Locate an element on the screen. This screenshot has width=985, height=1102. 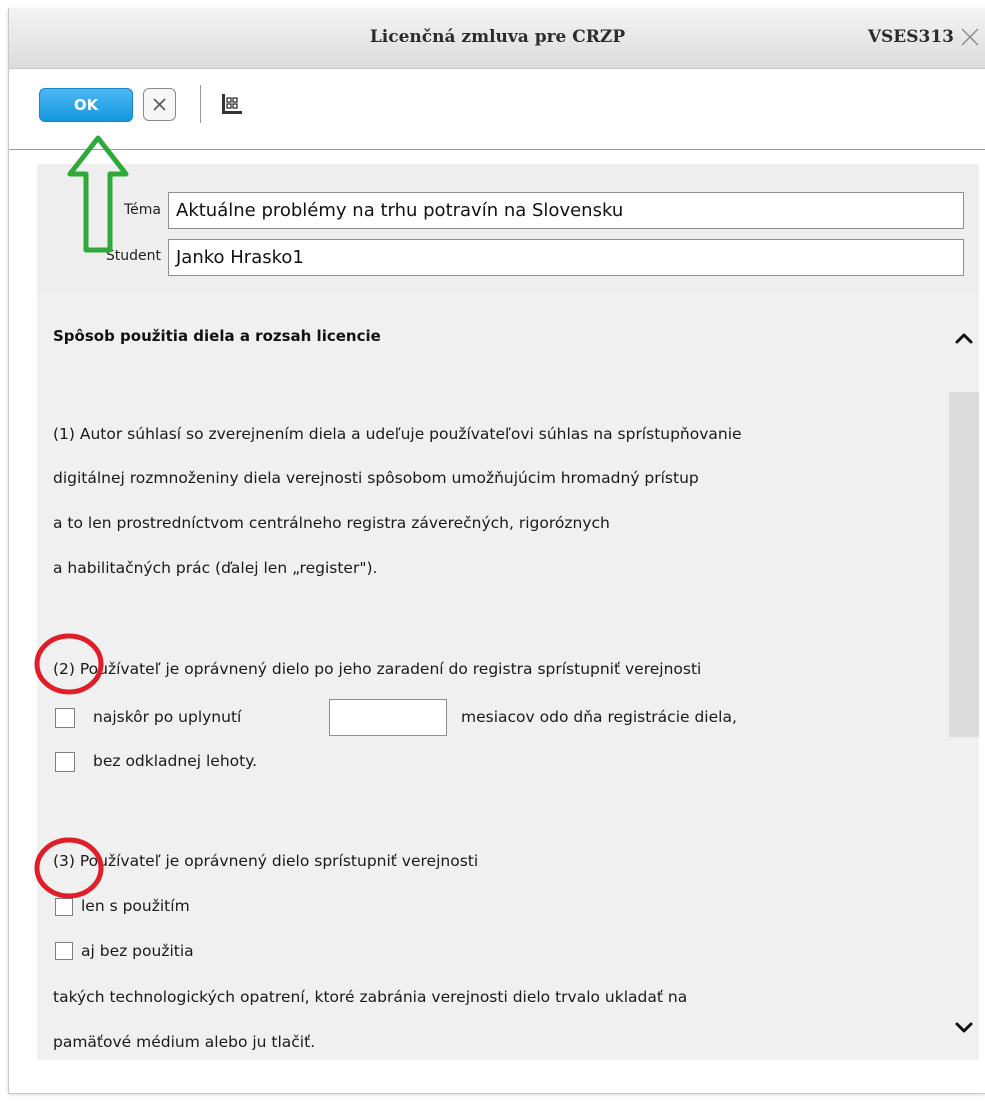
grid-icon is located at coordinates (232, 104).